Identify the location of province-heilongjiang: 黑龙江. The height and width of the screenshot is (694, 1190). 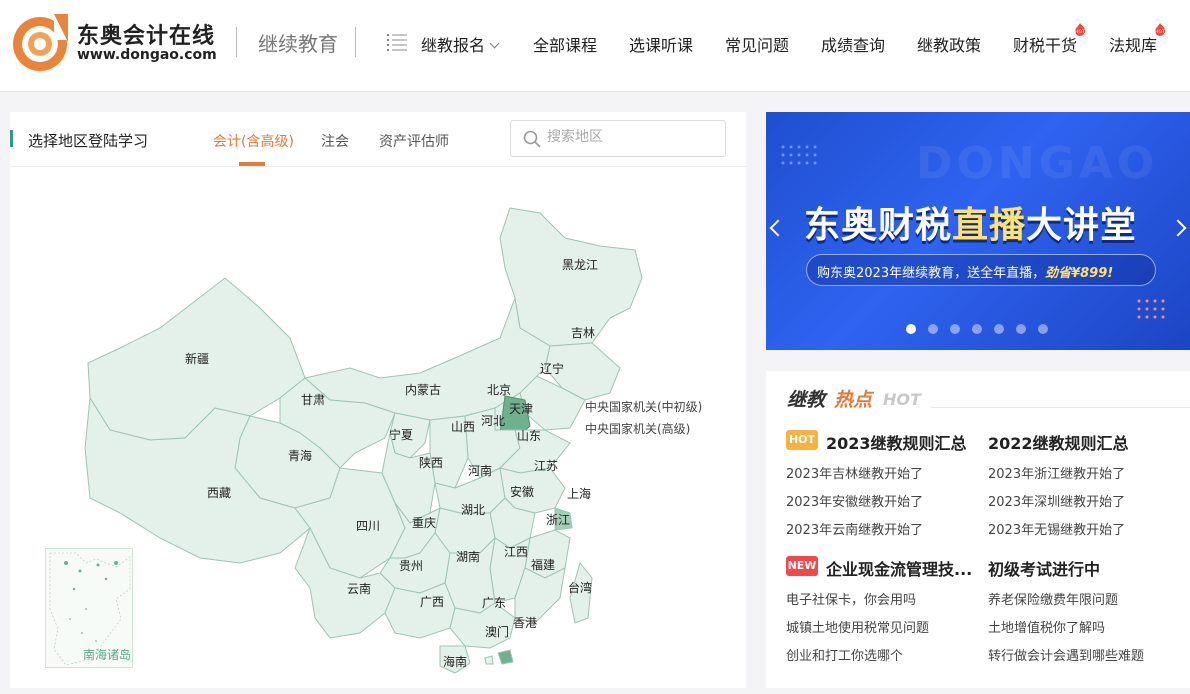
(580, 264).